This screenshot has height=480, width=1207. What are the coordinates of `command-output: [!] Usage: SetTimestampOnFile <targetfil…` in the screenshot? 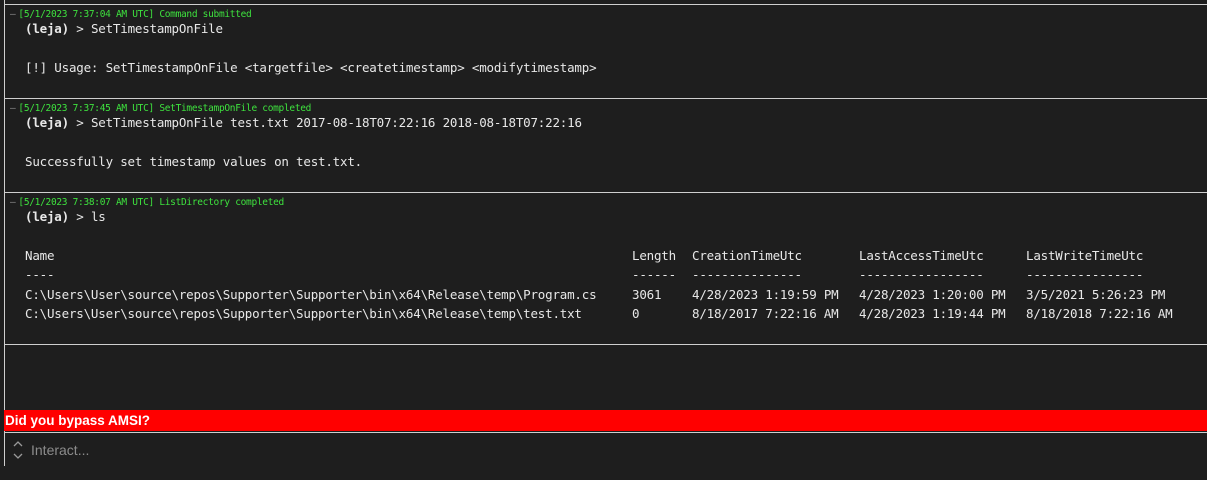 It's located at (311, 67).